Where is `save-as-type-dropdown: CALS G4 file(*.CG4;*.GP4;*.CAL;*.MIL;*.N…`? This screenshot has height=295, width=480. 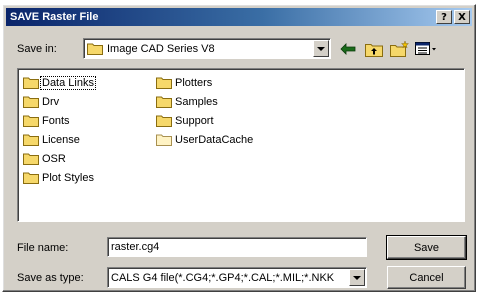 save-as-type-dropdown: CALS G4 file(*.CG4;*.GP4;*.CAL;*.MIL;*.N… is located at coordinates (237, 277).